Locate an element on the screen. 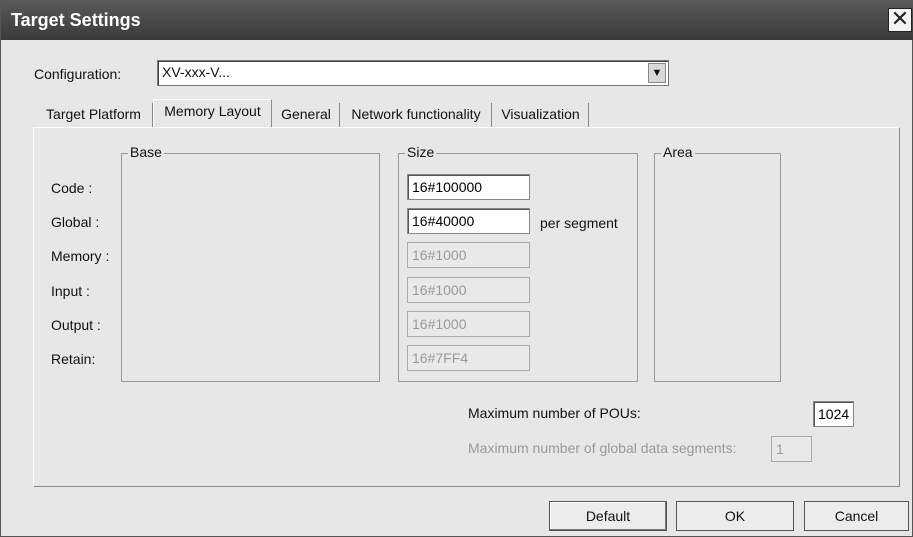  output-size-field: 16#1000 is located at coordinates (468, 324).